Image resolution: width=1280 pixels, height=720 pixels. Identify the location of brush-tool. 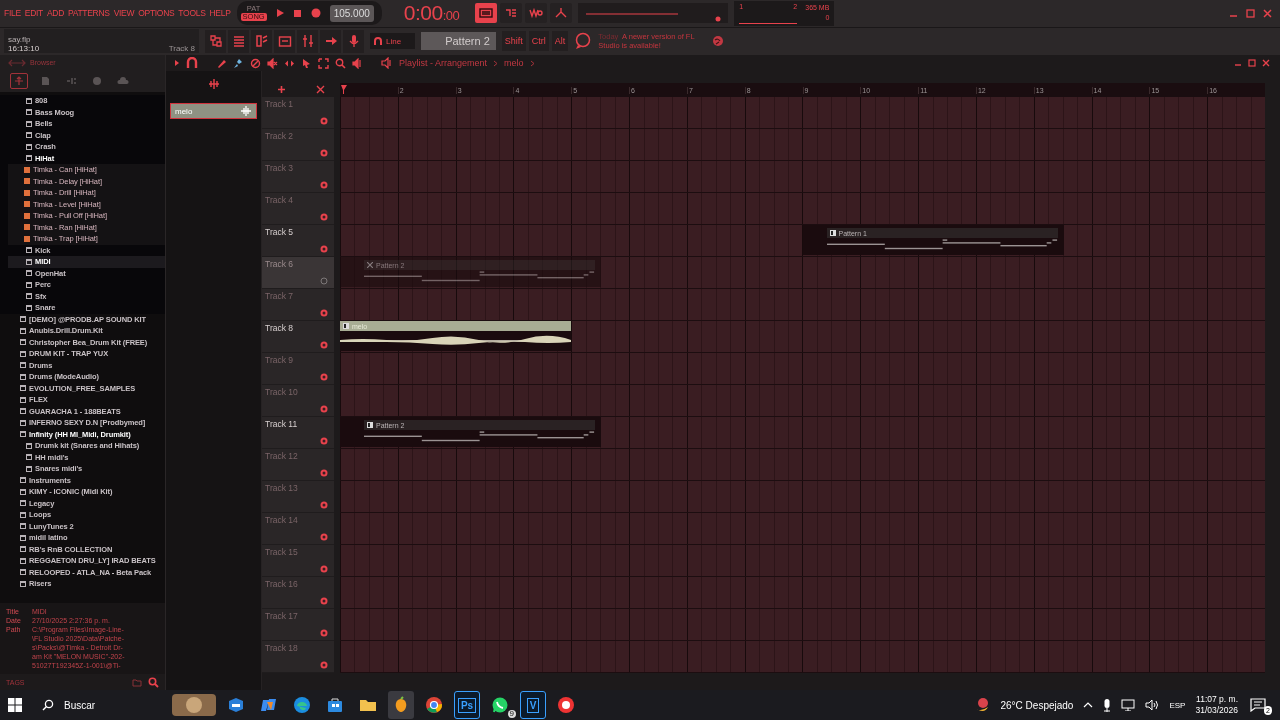
(238, 63).